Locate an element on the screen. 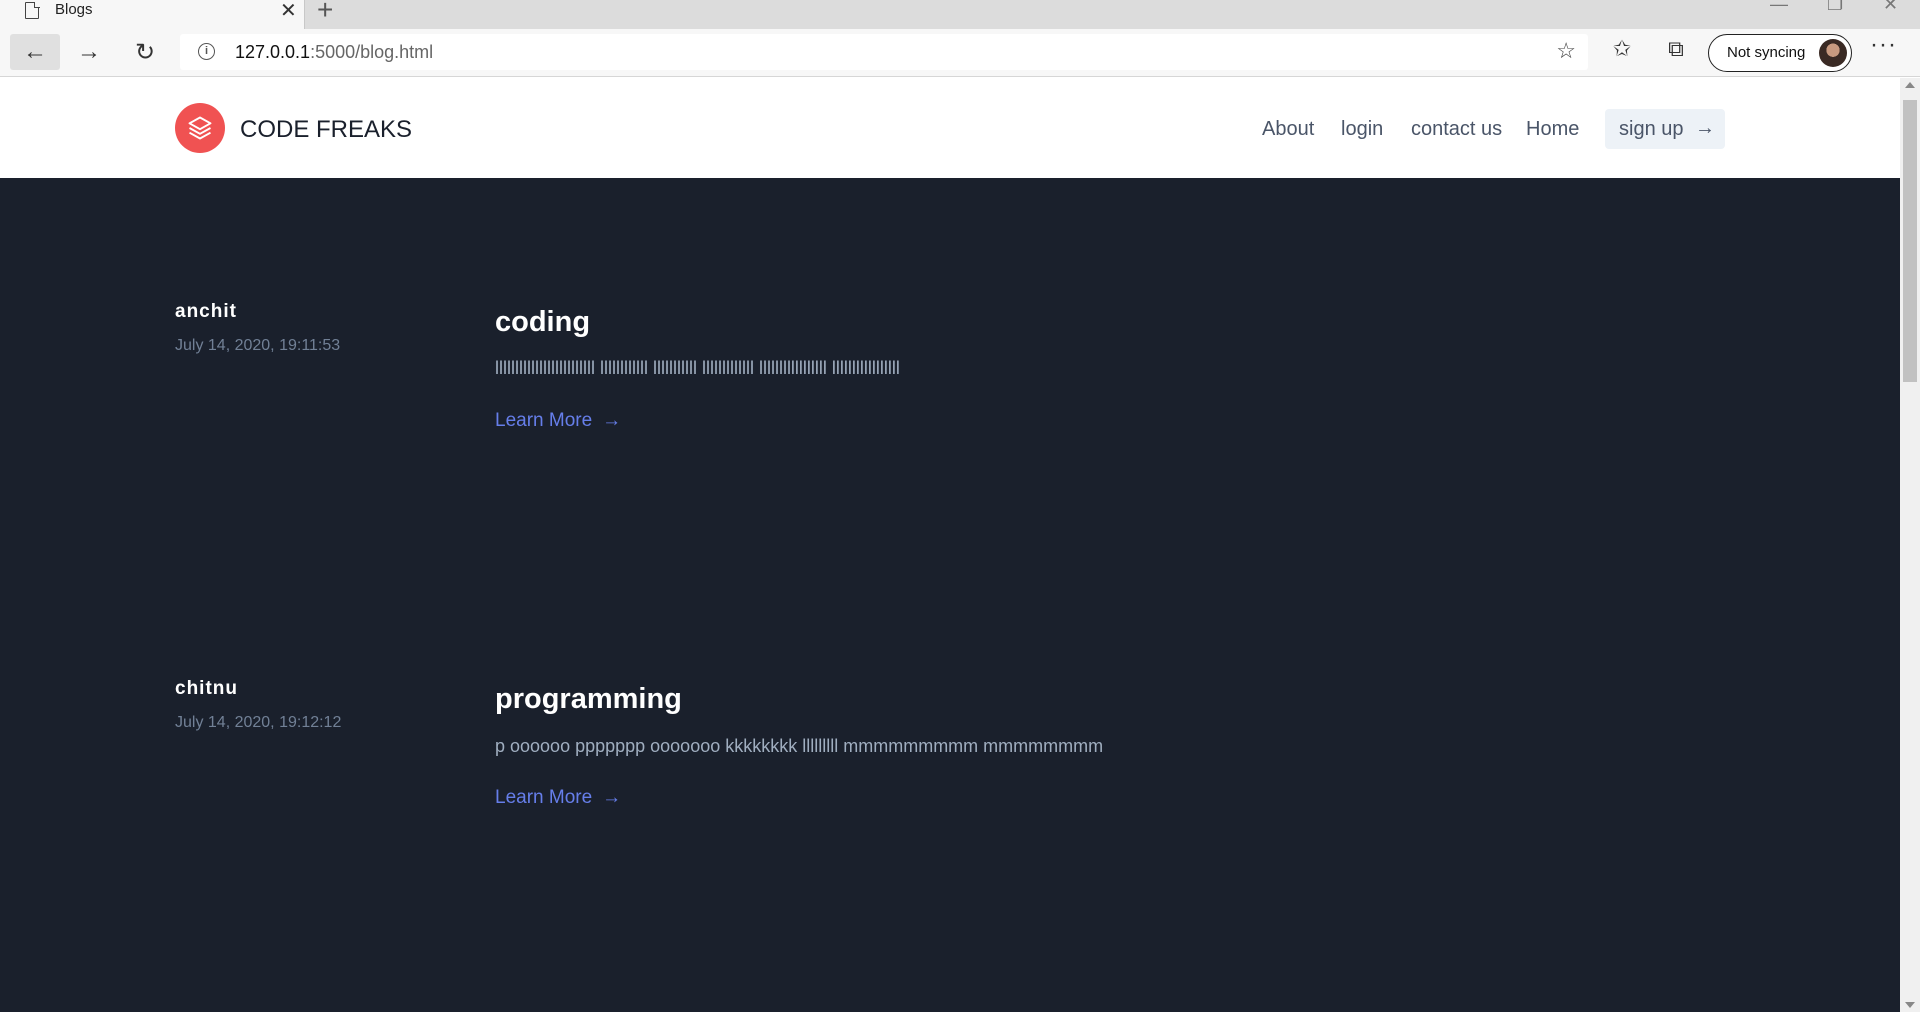 The image size is (1920, 1012). refresh-button: ↻ is located at coordinates (145, 52).